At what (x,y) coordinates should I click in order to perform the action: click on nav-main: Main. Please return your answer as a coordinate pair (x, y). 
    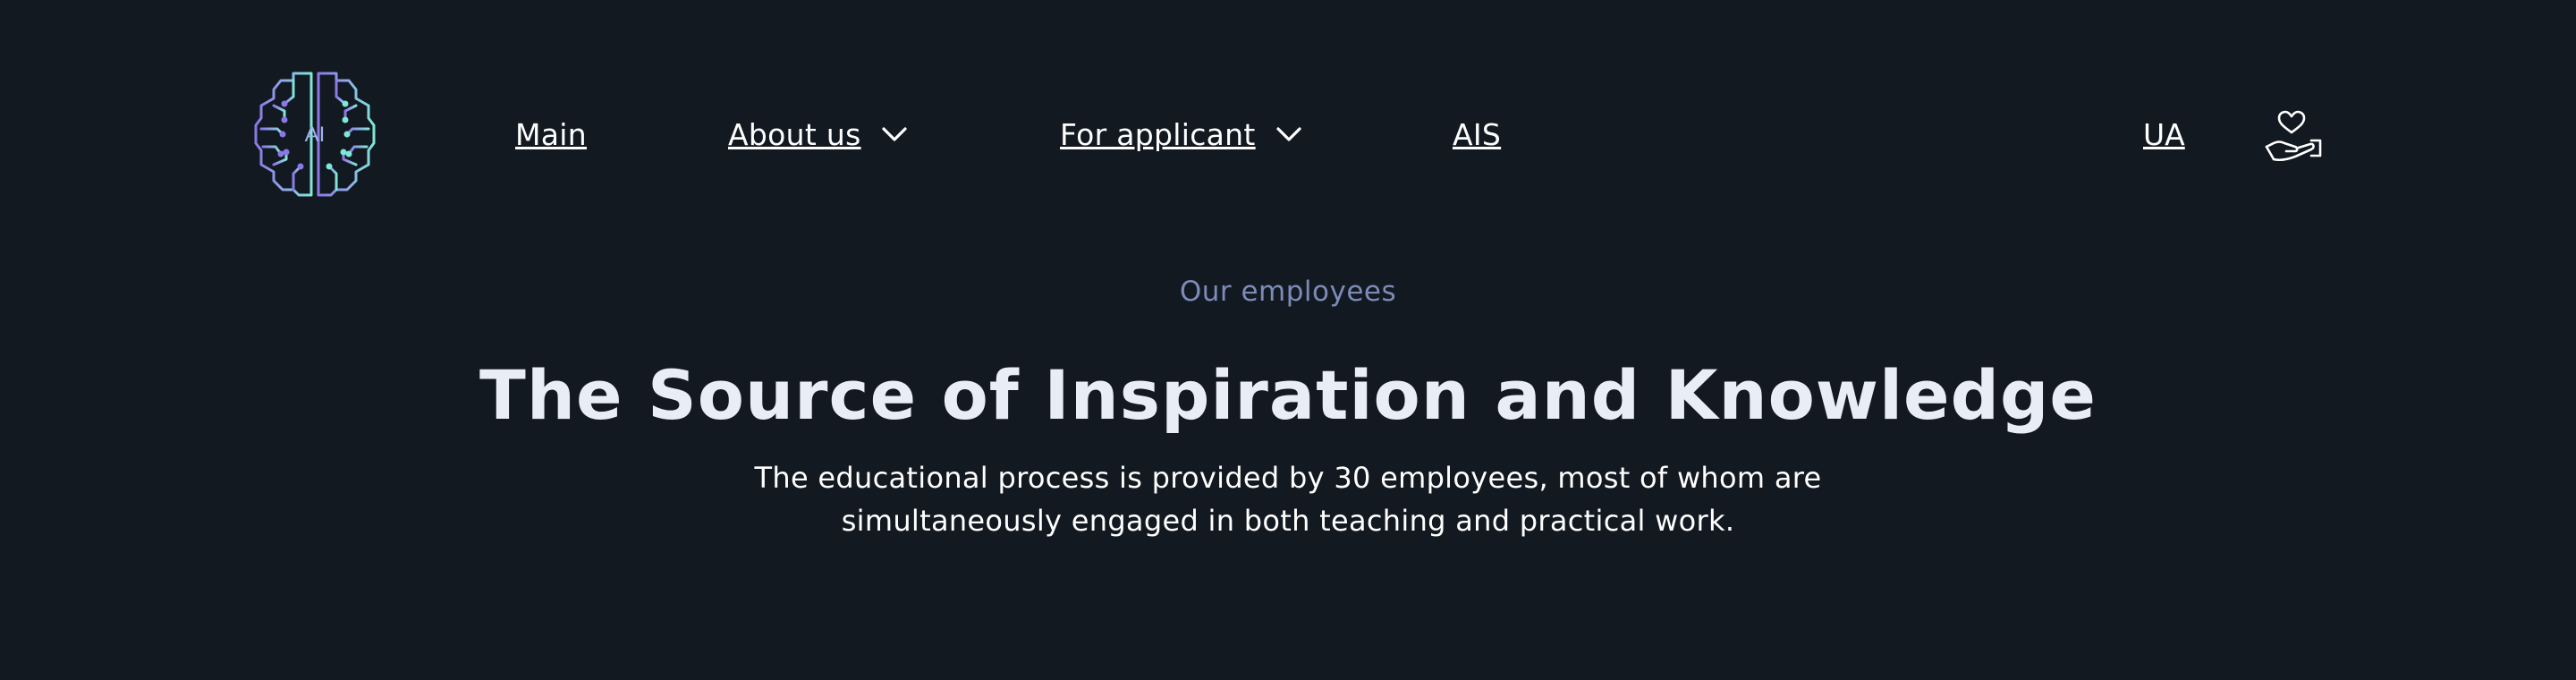
    Looking at the image, I should click on (551, 134).